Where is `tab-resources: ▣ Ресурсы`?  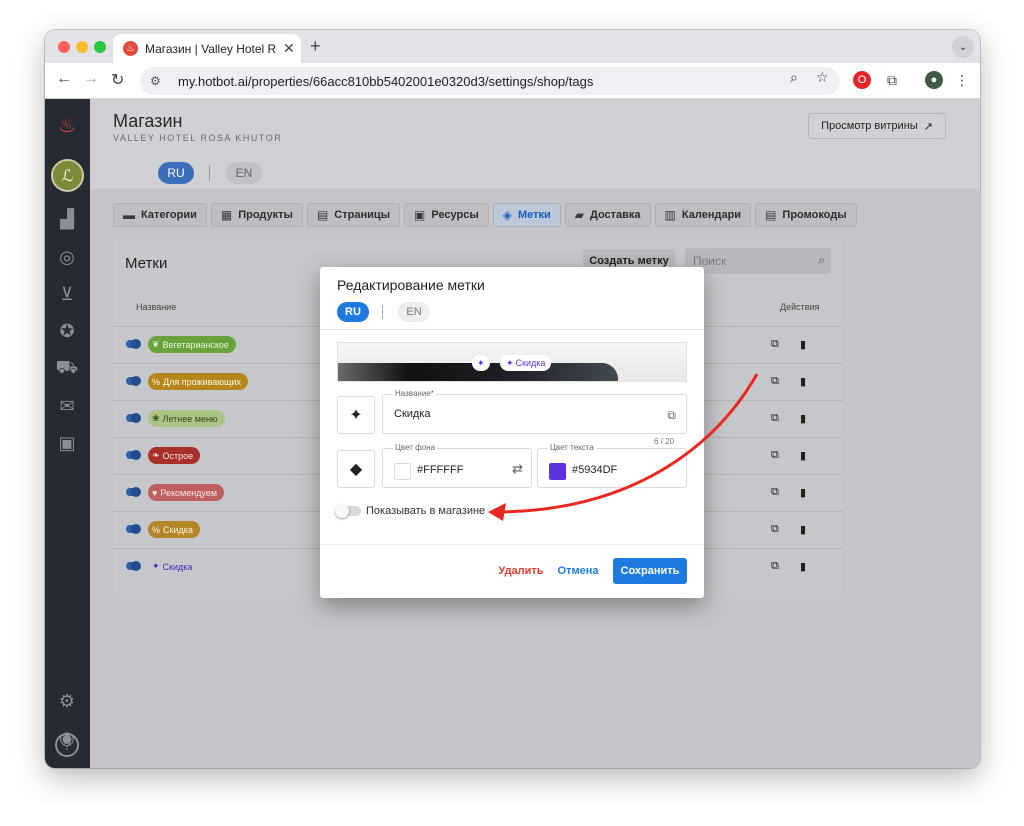 tab-resources: ▣ Ресурсы is located at coordinates (446, 215).